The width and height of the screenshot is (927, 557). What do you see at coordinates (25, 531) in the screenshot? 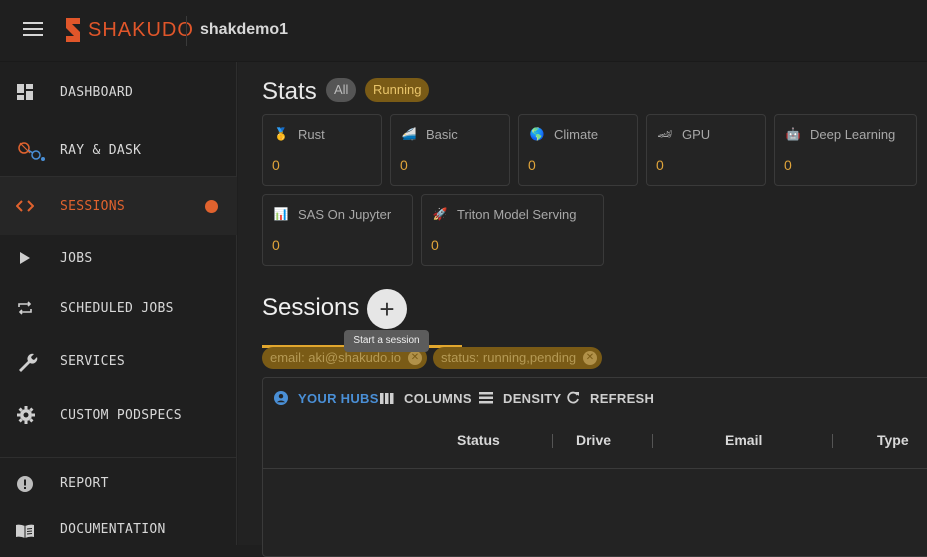
I see `book-icon` at bounding box center [25, 531].